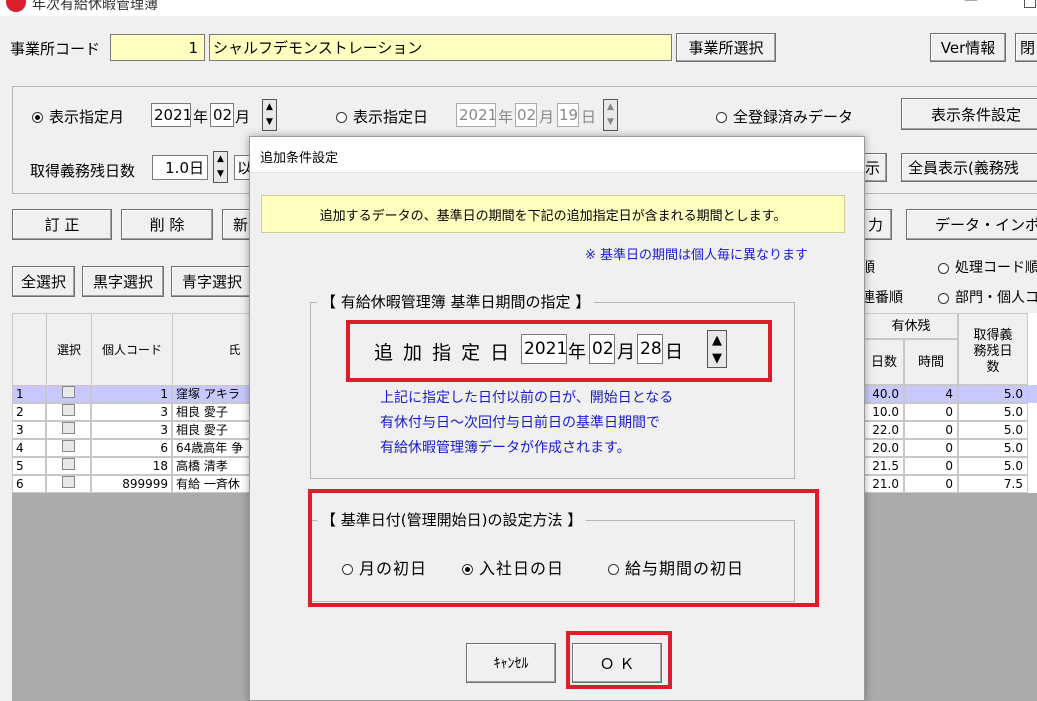  What do you see at coordinates (180, 167) in the screenshot?
I see `remain-days-input: 1.0日` at bounding box center [180, 167].